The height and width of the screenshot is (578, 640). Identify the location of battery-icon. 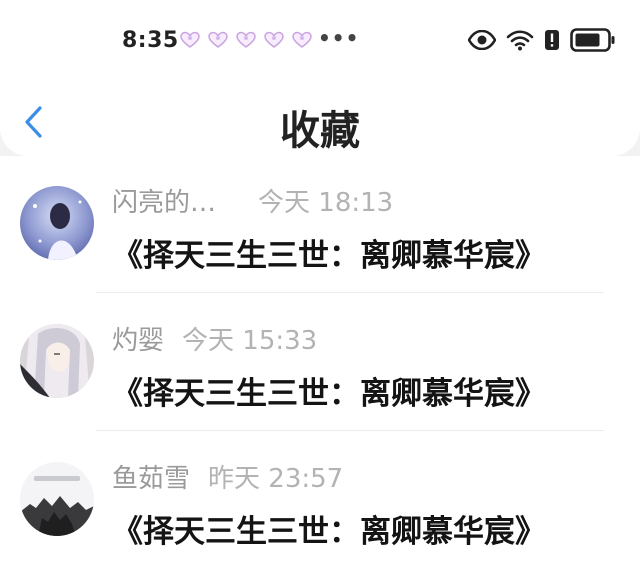
(592, 40).